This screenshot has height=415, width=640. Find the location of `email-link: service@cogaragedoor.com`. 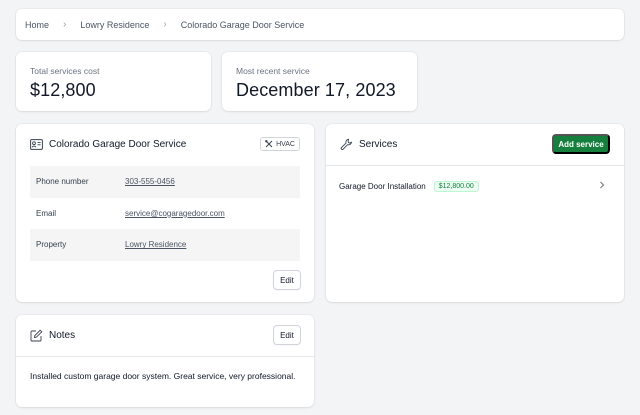

email-link: service@cogaragedoor.com is located at coordinates (175, 213).